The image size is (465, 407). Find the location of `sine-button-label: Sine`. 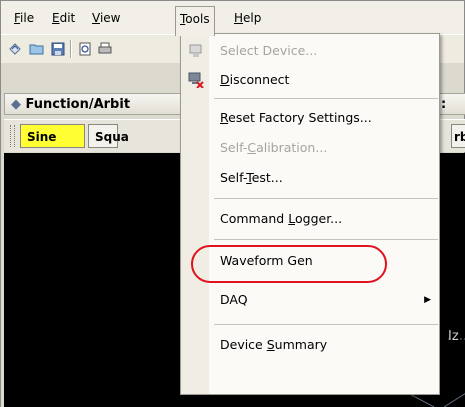

sine-button-label: Sine is located at coordinates (42, 137).